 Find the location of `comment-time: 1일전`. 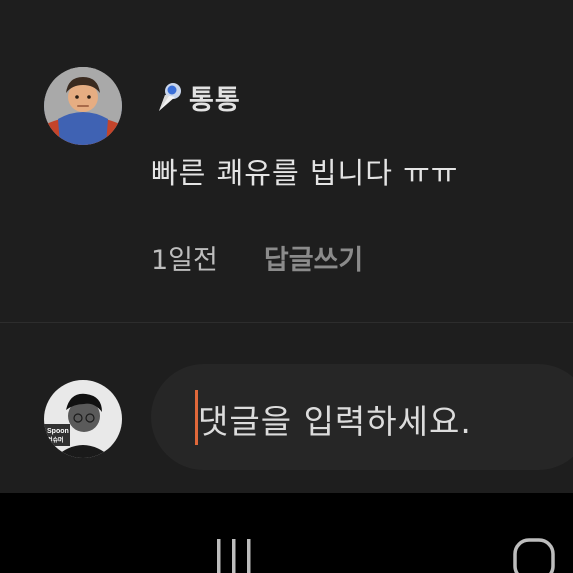

comment-time: 1일전 is located at coordinates (184, 260).